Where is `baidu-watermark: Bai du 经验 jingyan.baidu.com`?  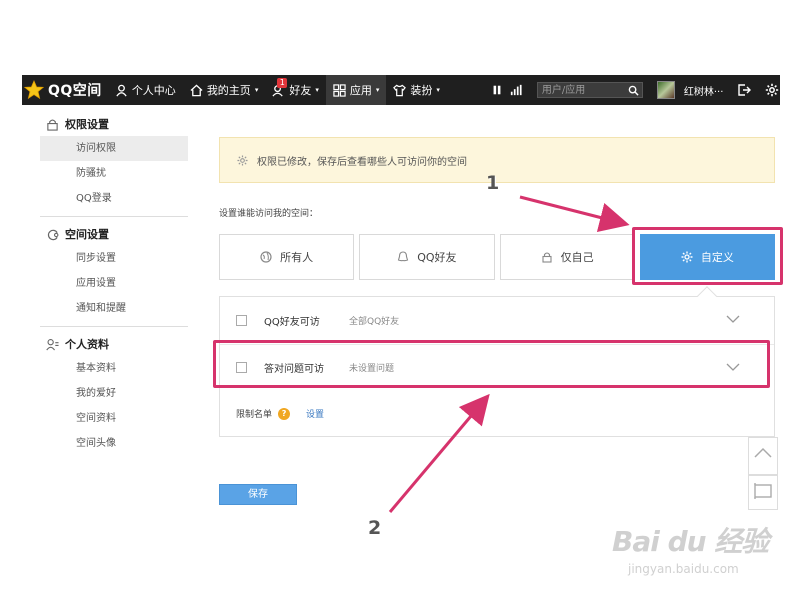
baidu-watermark: Bai du 经验 jingyan.baidu.com is located at coordinates (690, 548).